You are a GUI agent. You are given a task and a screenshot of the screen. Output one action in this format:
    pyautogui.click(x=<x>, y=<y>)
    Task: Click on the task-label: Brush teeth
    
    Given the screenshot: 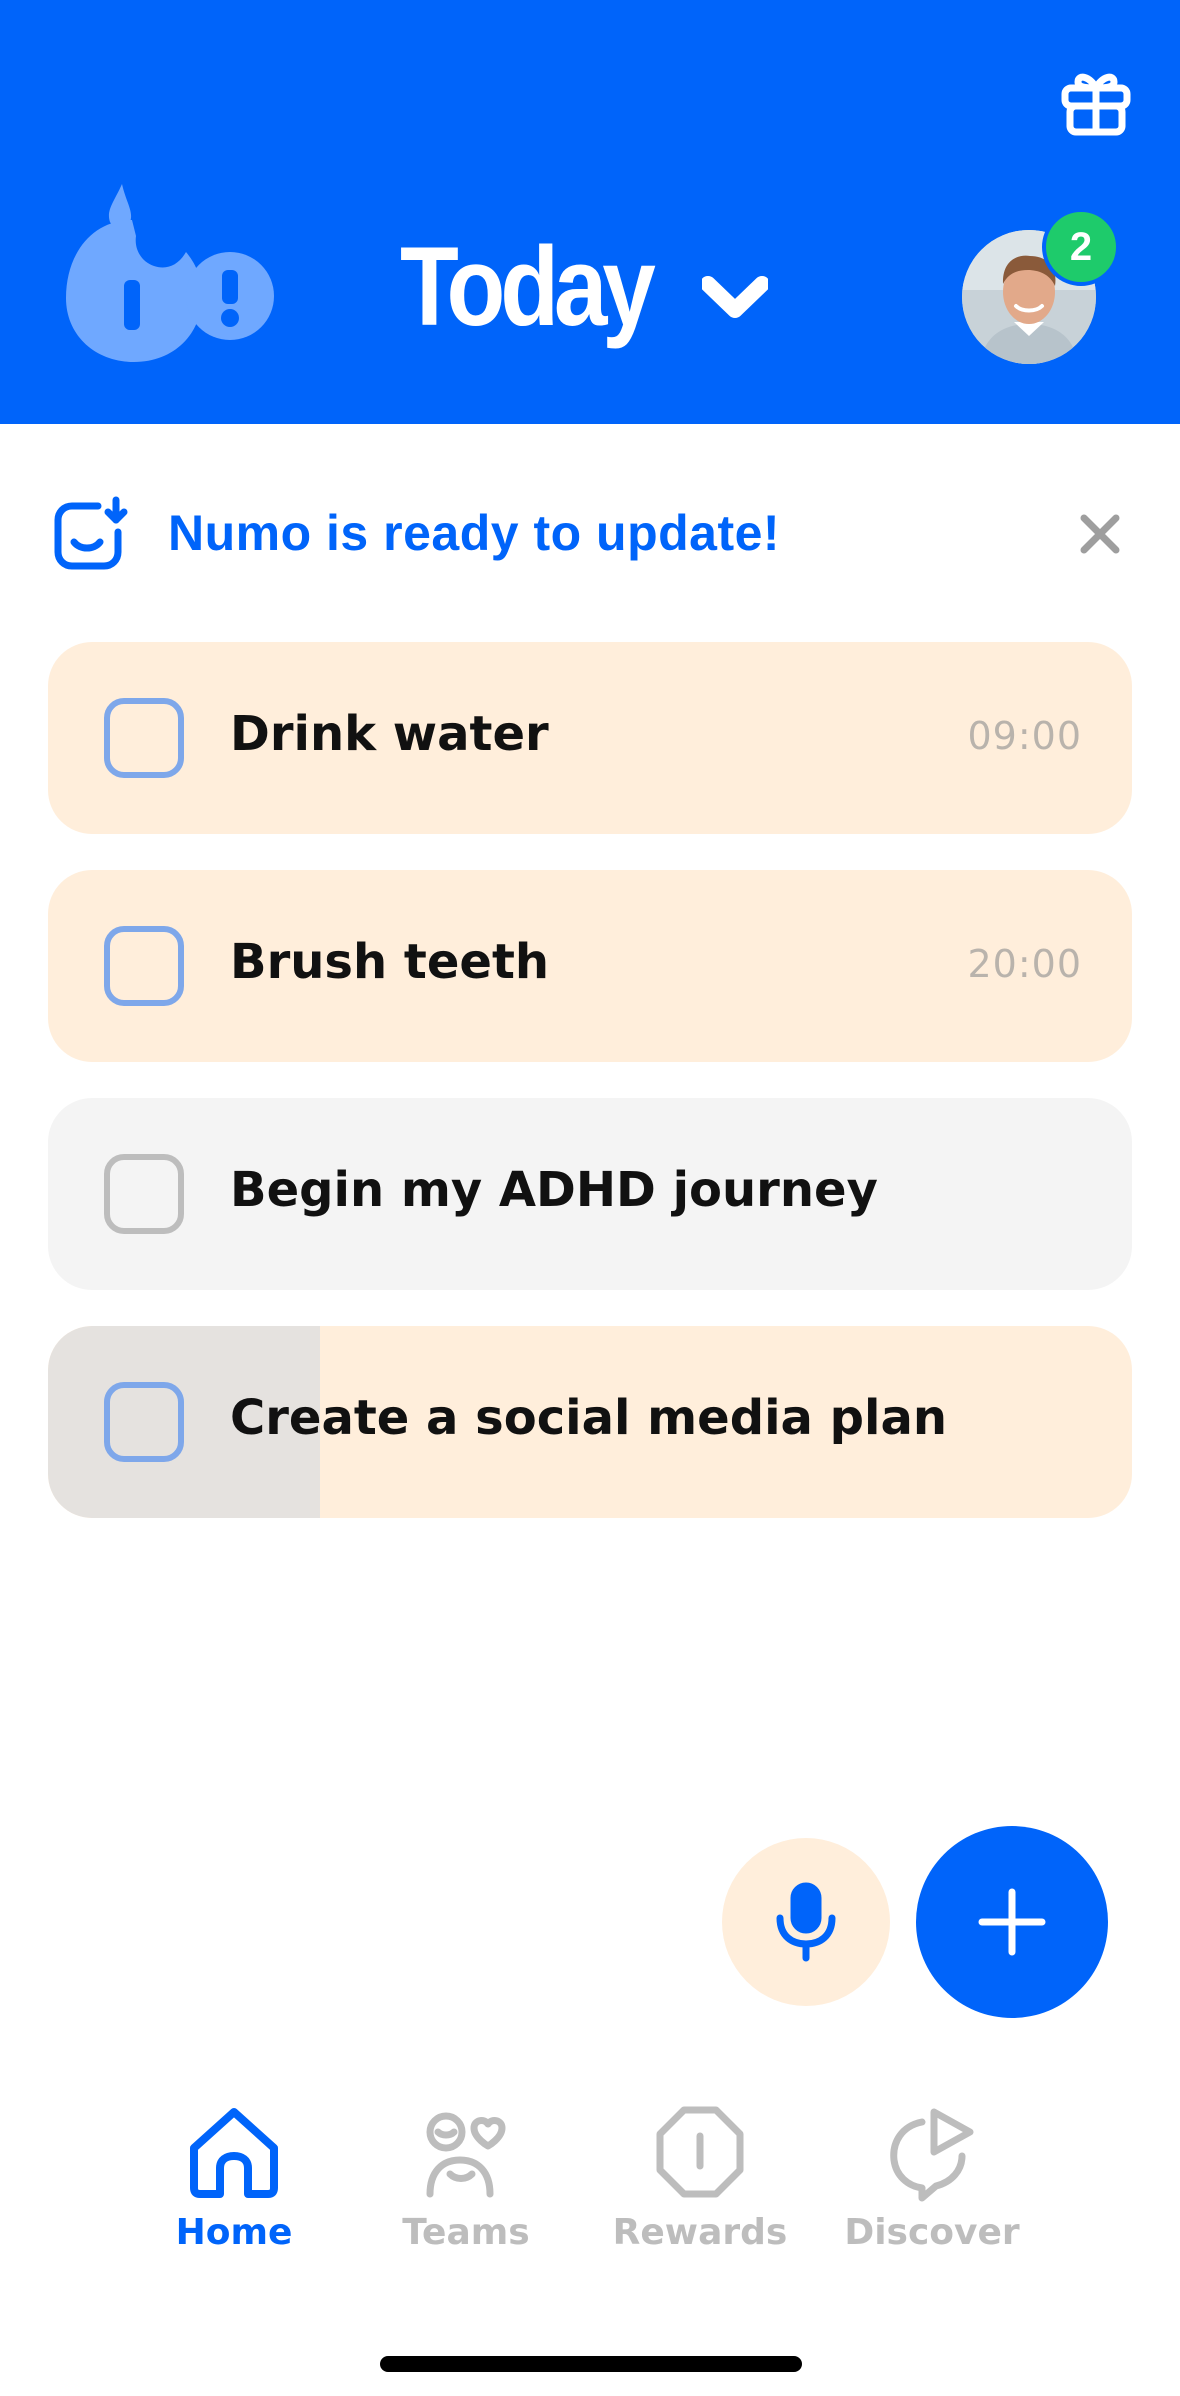 What is the action you would take?
    pyautogui.click(x=390, y=962)
    